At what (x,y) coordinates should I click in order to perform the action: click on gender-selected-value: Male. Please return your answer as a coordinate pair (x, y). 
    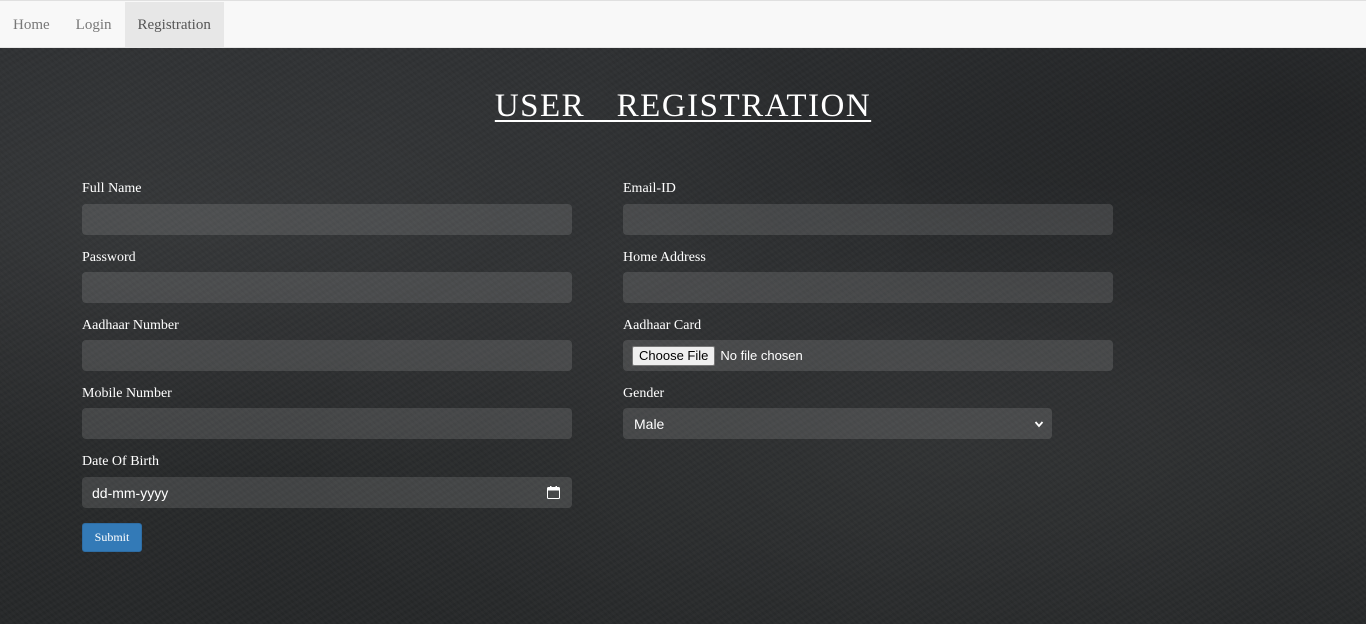
    Looking at the image, I should click on (649, 423).